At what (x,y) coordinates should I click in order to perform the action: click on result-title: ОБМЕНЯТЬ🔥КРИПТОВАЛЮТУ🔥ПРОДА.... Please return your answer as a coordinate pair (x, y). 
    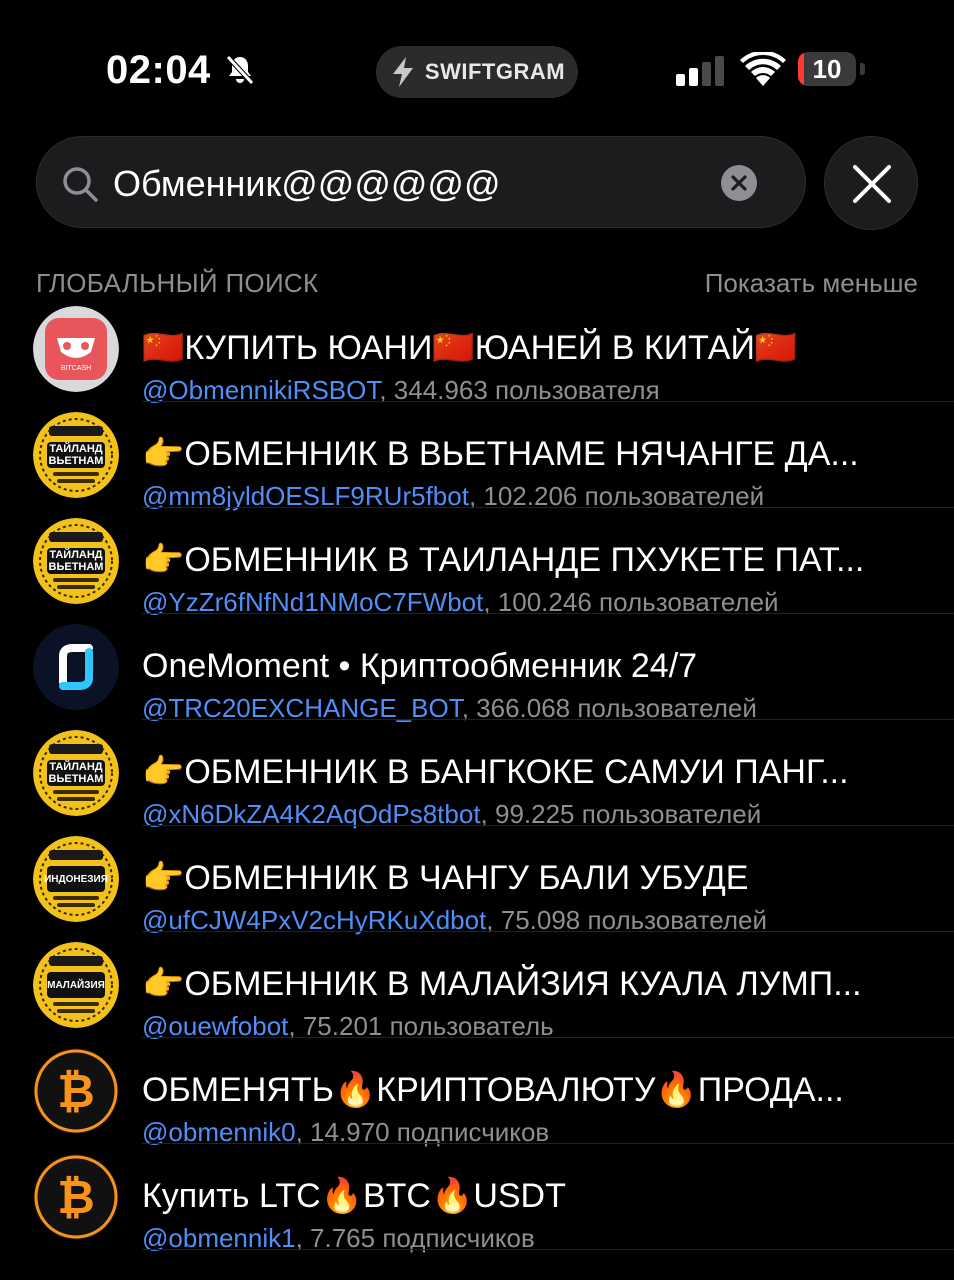
    Looking at the image, I should click on (493, 1090).